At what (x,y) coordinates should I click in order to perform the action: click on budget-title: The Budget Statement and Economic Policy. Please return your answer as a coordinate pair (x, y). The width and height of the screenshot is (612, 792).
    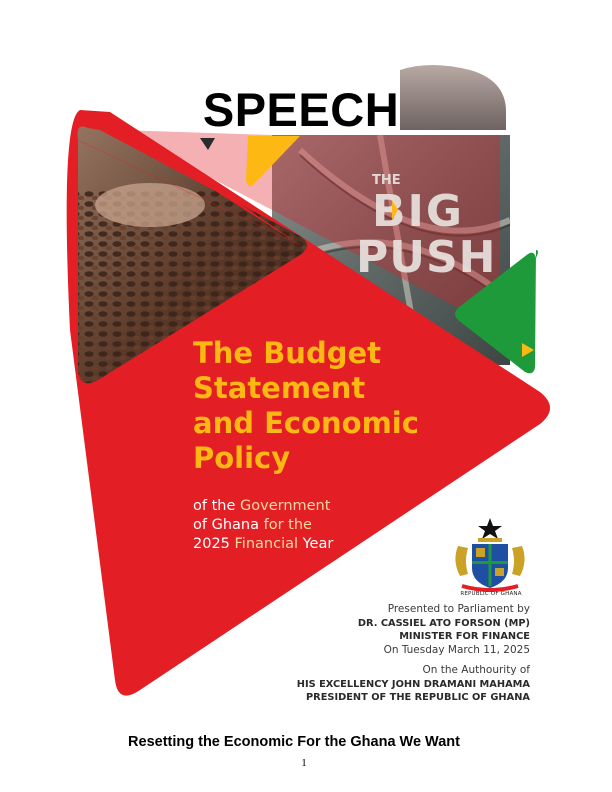
    Looking at the image, I should click on (306, 406).